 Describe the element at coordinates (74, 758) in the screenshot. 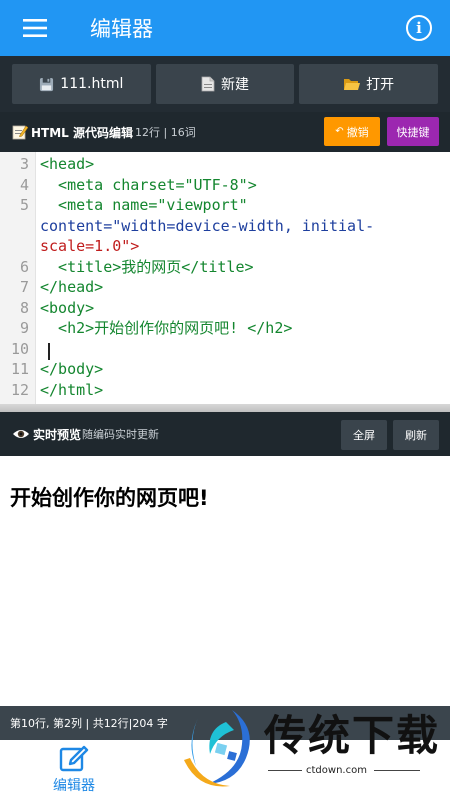

I see `edit-icon` at that location.